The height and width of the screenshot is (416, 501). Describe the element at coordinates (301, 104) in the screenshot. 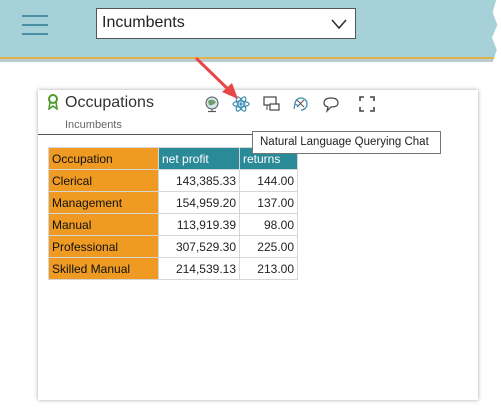

I see `chat-refresh-icon` at that location.